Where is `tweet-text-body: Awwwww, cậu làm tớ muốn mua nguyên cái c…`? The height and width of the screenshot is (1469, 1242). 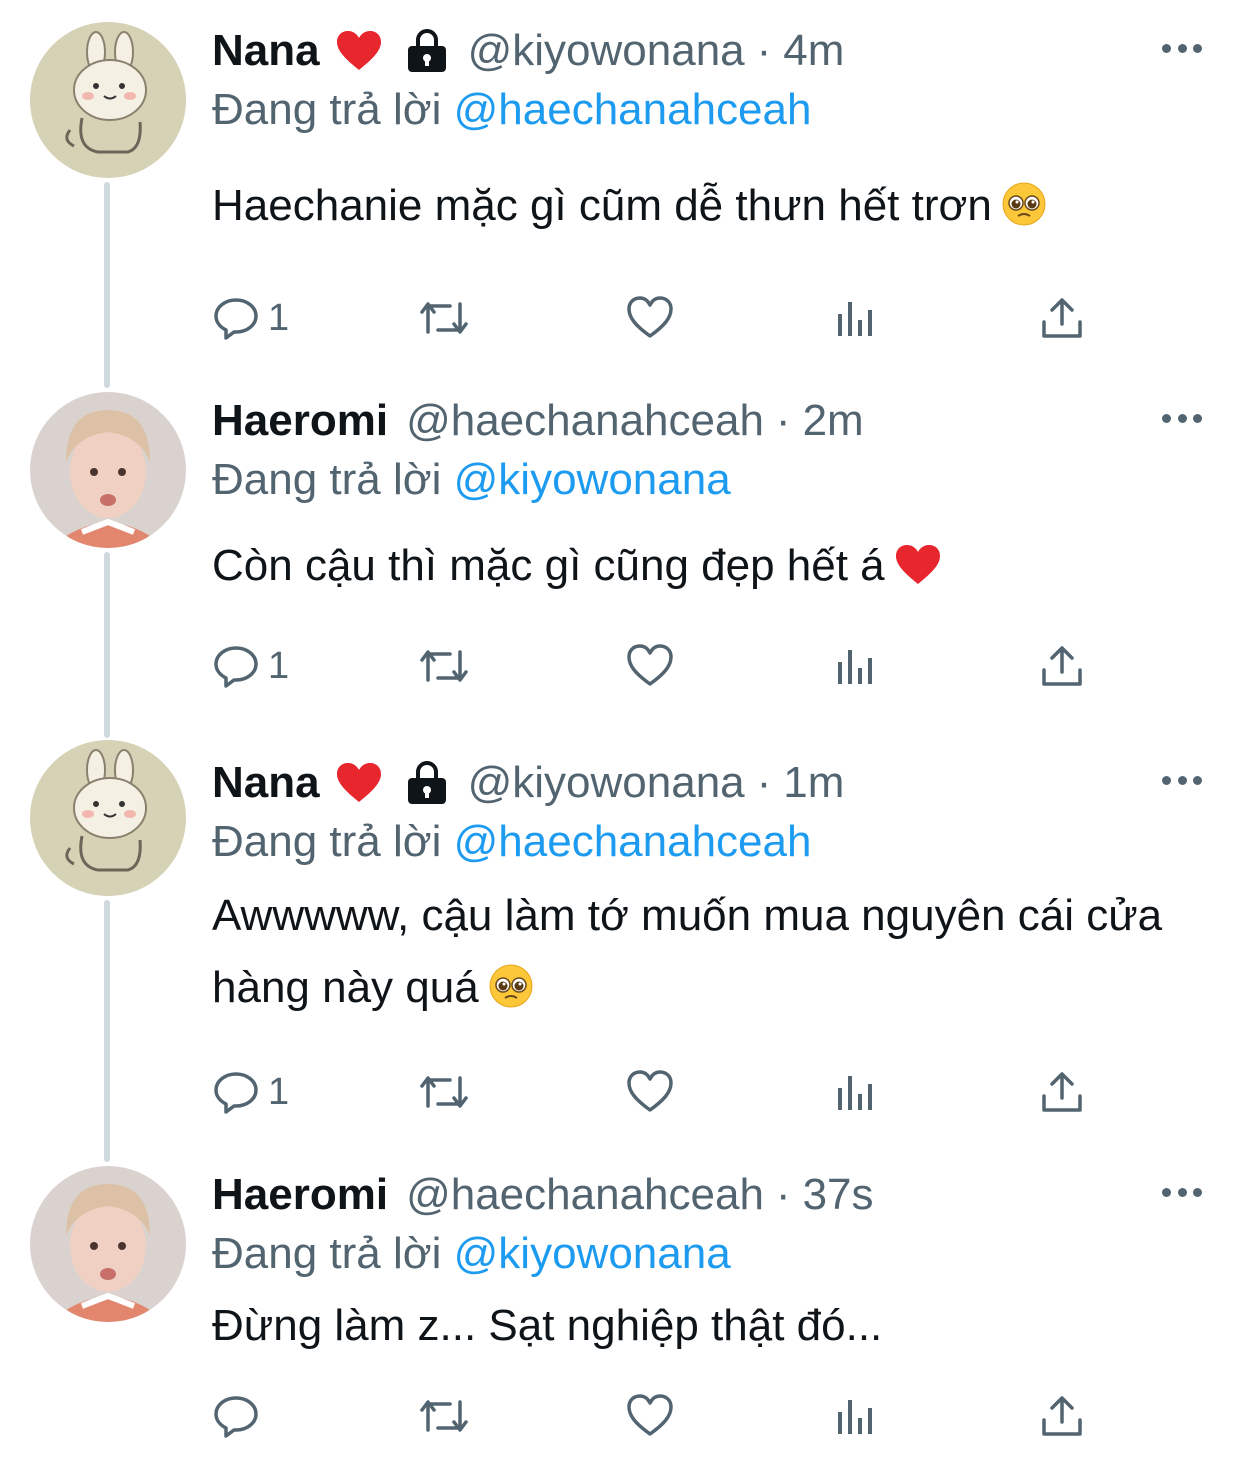
tweet-text-body: Awwwww, cậu làm tớ muốn mua nguyên cái c… is located at coordinates (687, 951).